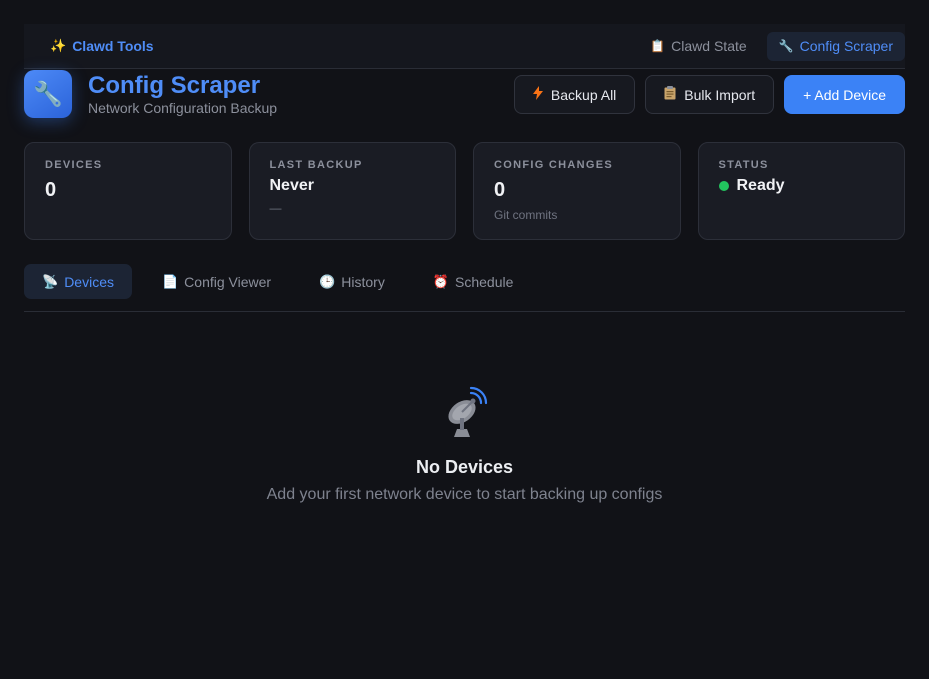 The image size is (929, 679). I want to click on page-subtitle: Network Configuration Backup, so click(183, 108).